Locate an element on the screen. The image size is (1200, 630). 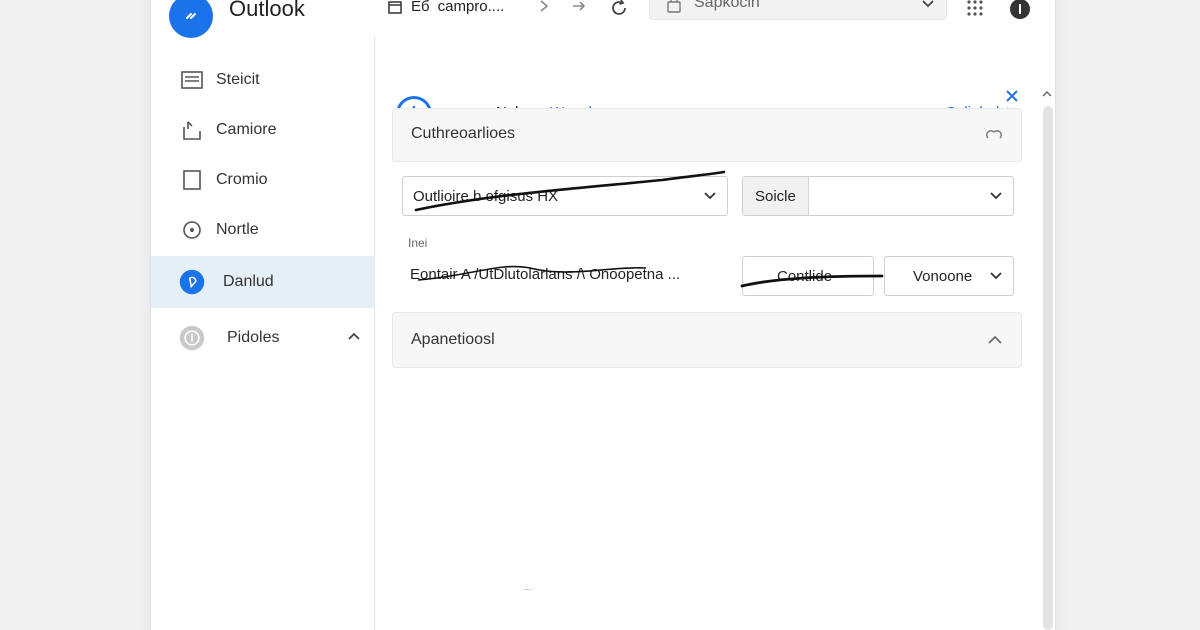
reload-icon is located at coordinates (619, 9).